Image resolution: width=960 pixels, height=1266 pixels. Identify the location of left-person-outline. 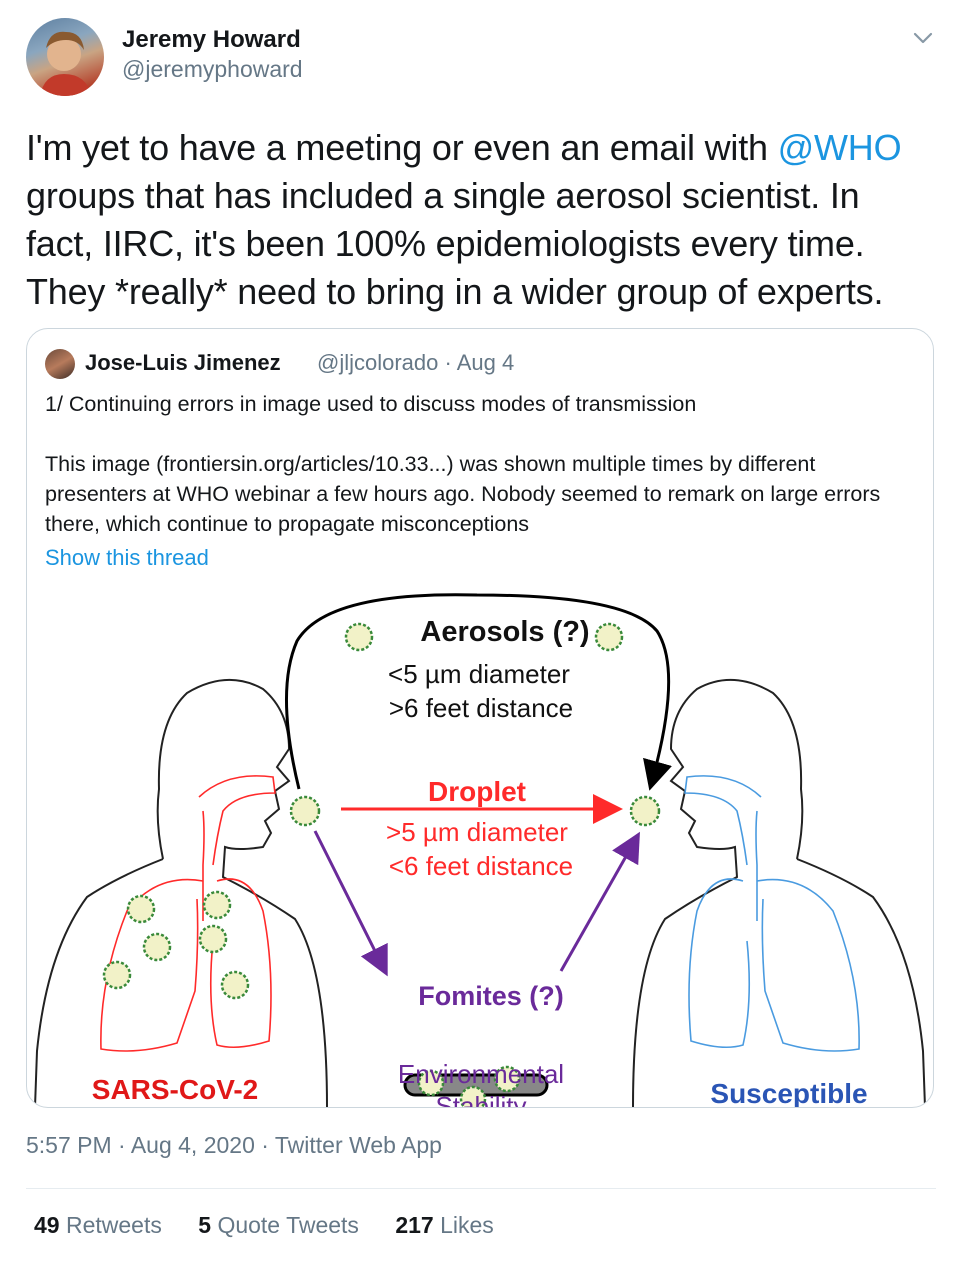
(181, 893).